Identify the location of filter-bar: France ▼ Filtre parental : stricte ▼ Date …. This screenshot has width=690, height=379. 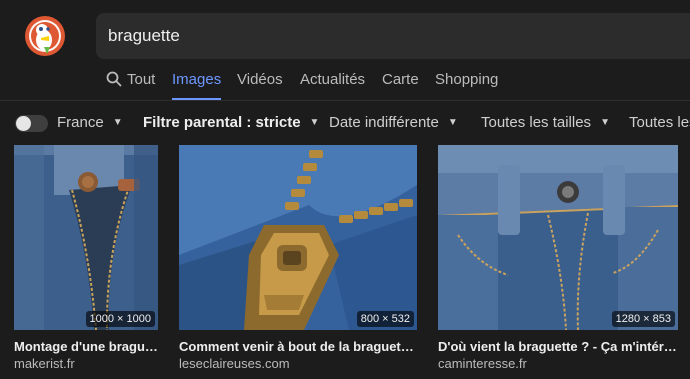
(345, 123).